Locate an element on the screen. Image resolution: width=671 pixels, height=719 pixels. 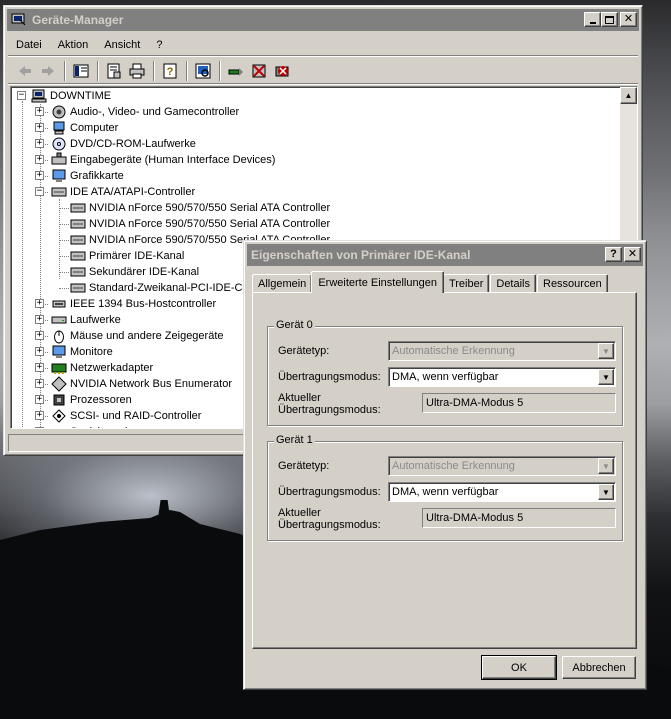
properties-titlebar: Eigenschaften von Primärer IDE-Kanal ? ✕ is located at coordinates (445, 255).